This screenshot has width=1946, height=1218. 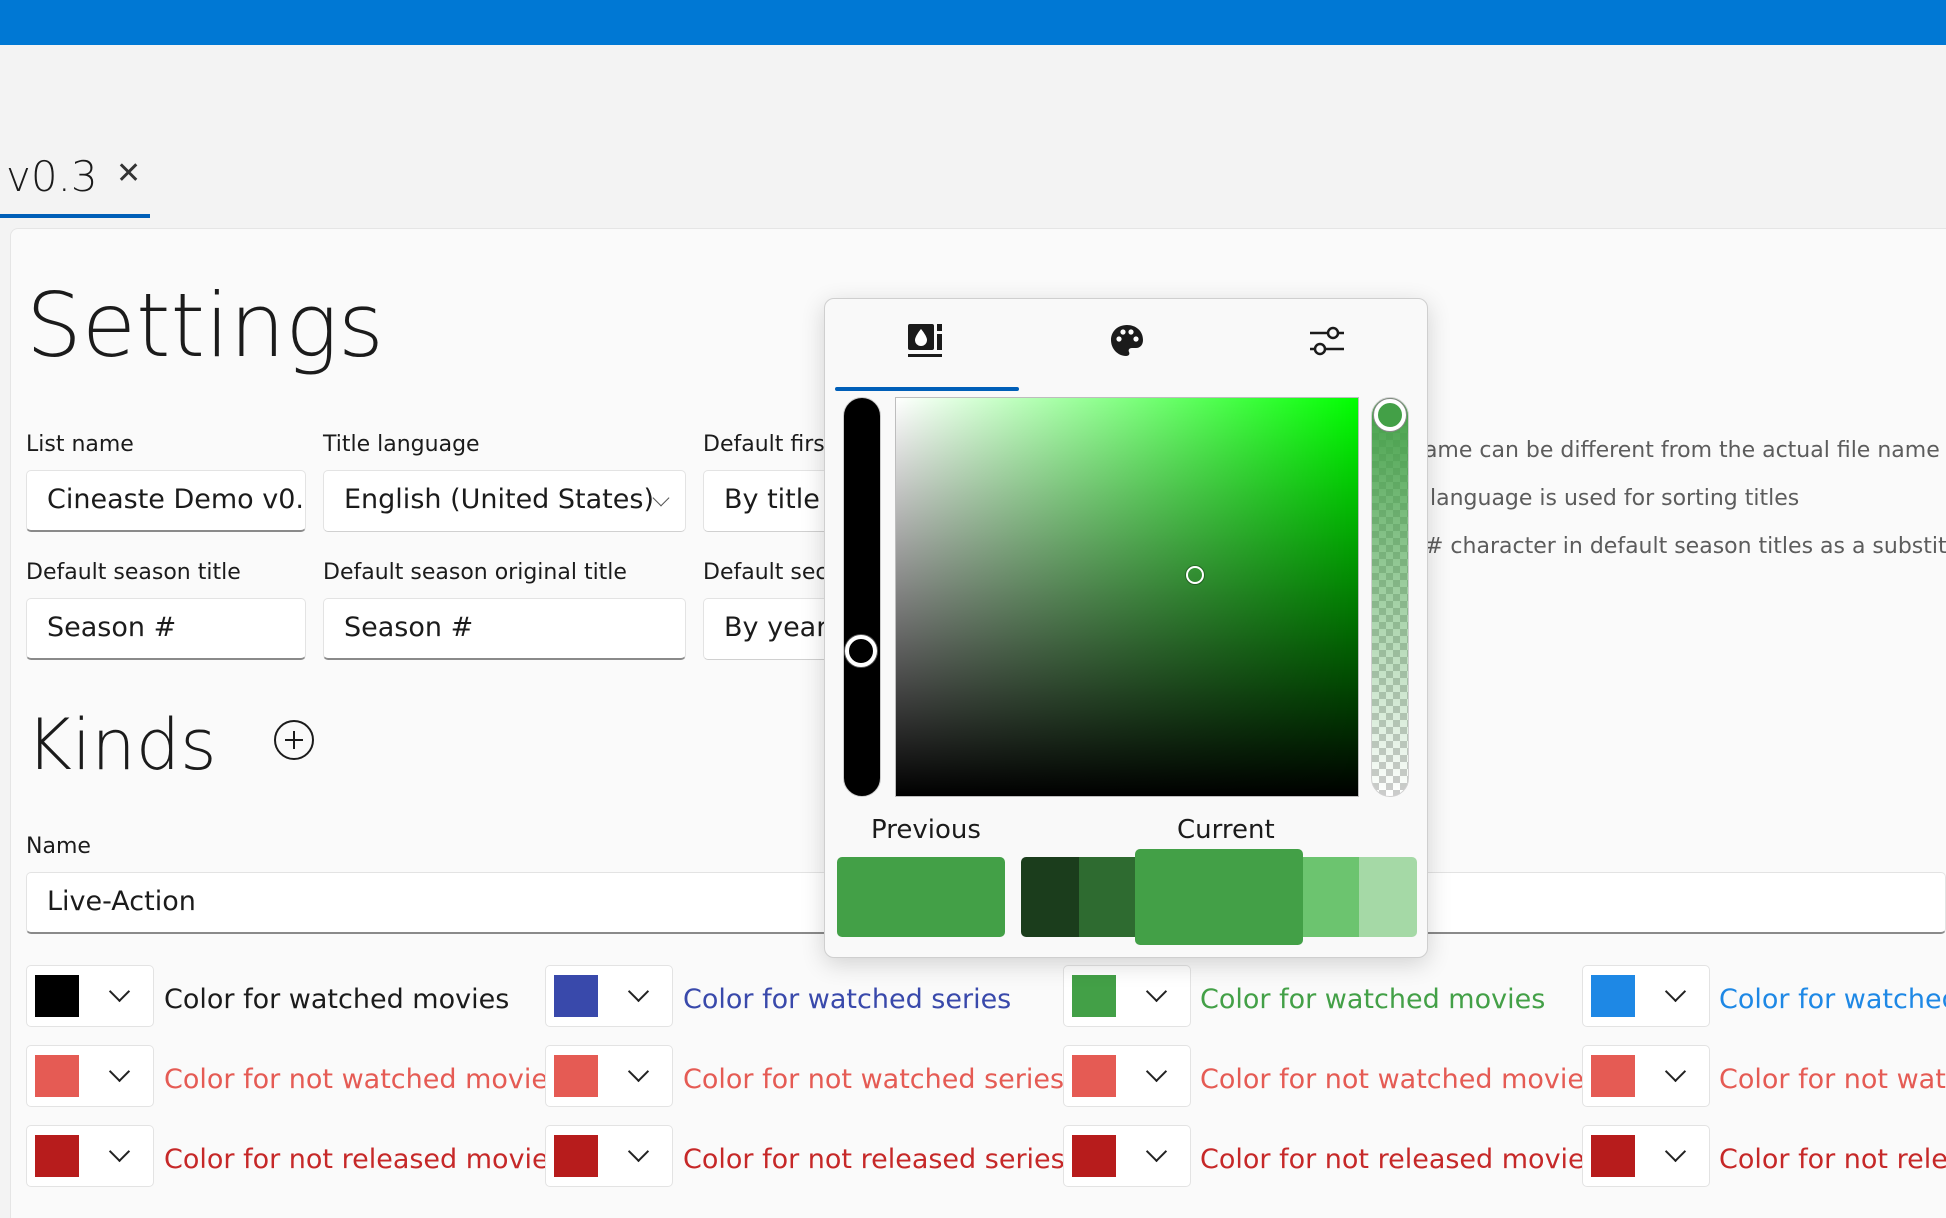 What do you see at coordinates (1399, 1159) in the screenshot?
I see `not-released-movies-color-label-2: Color for not released movies` at bounding box center [1399, 1159].